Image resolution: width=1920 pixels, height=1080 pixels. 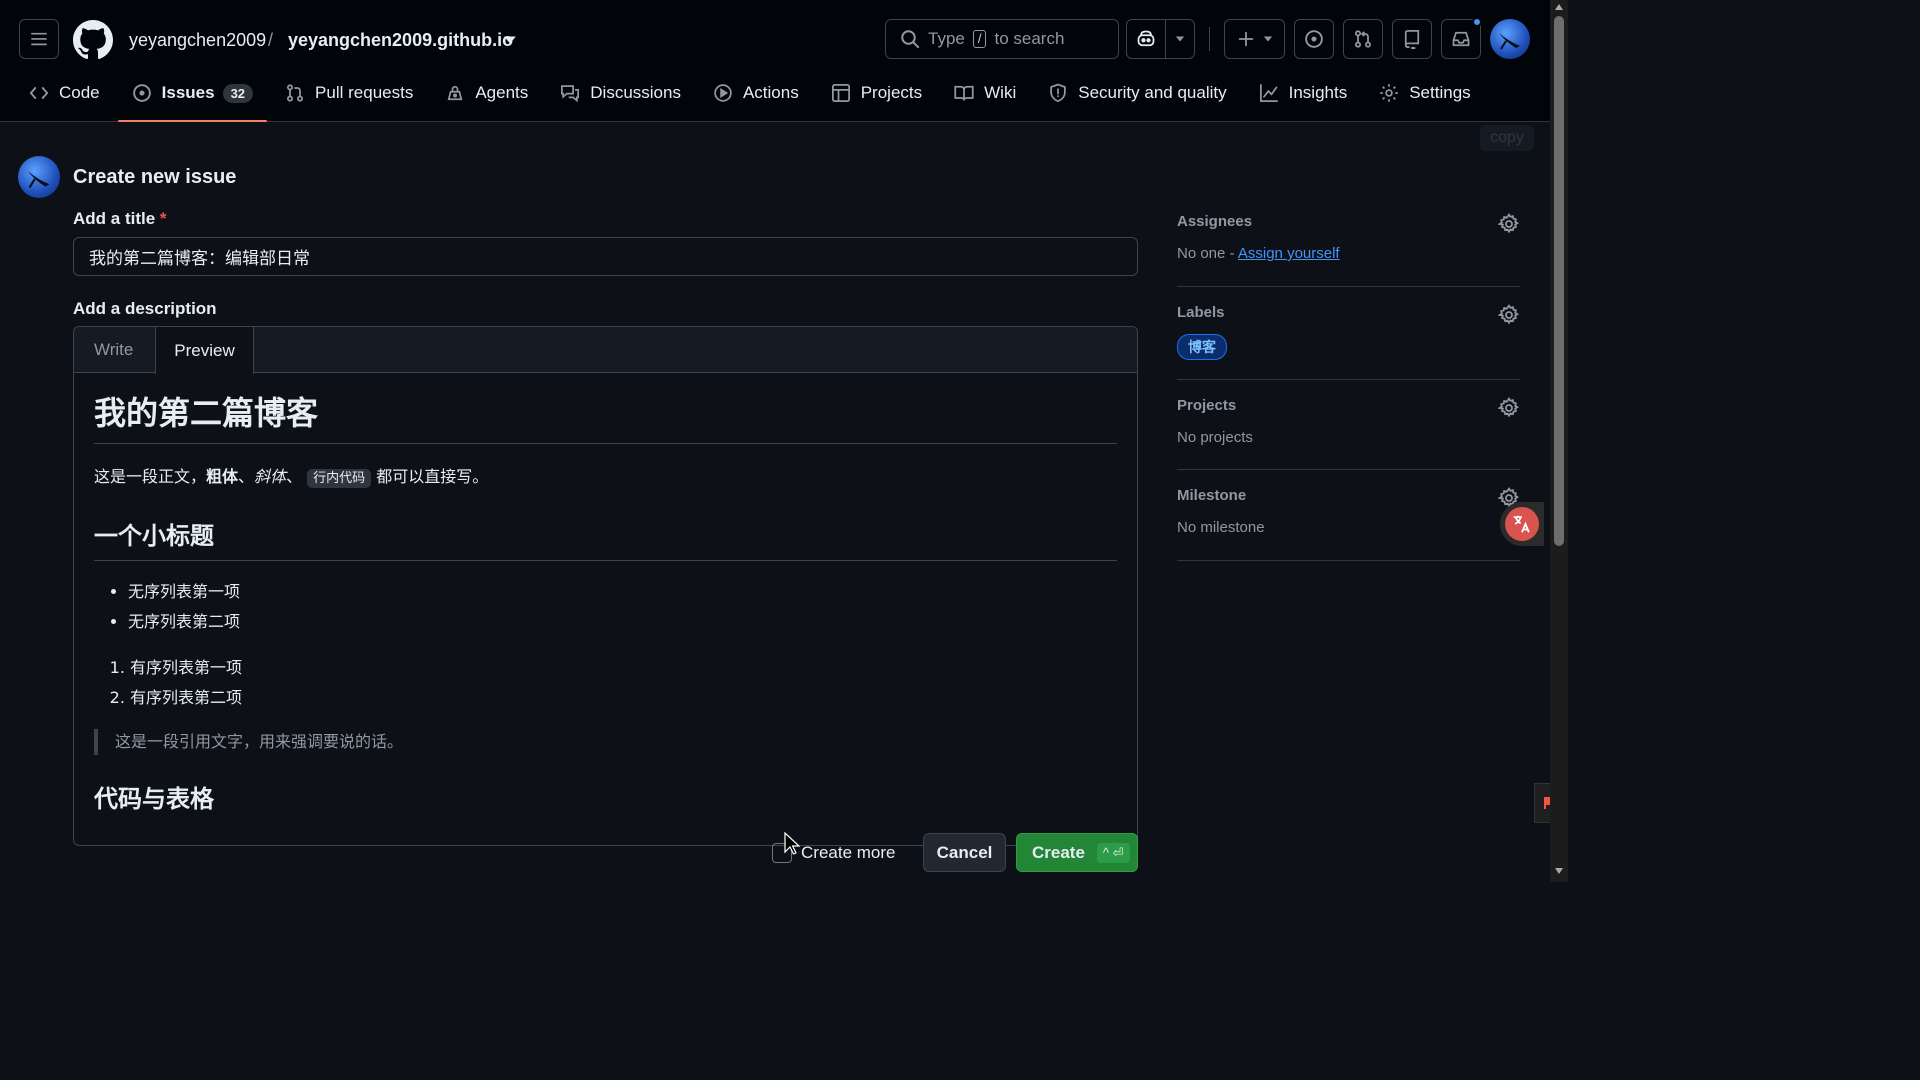 I want to click on blockquote: 这是一段引用文字，用来强调要说的话。, so click(x=605, y=742).